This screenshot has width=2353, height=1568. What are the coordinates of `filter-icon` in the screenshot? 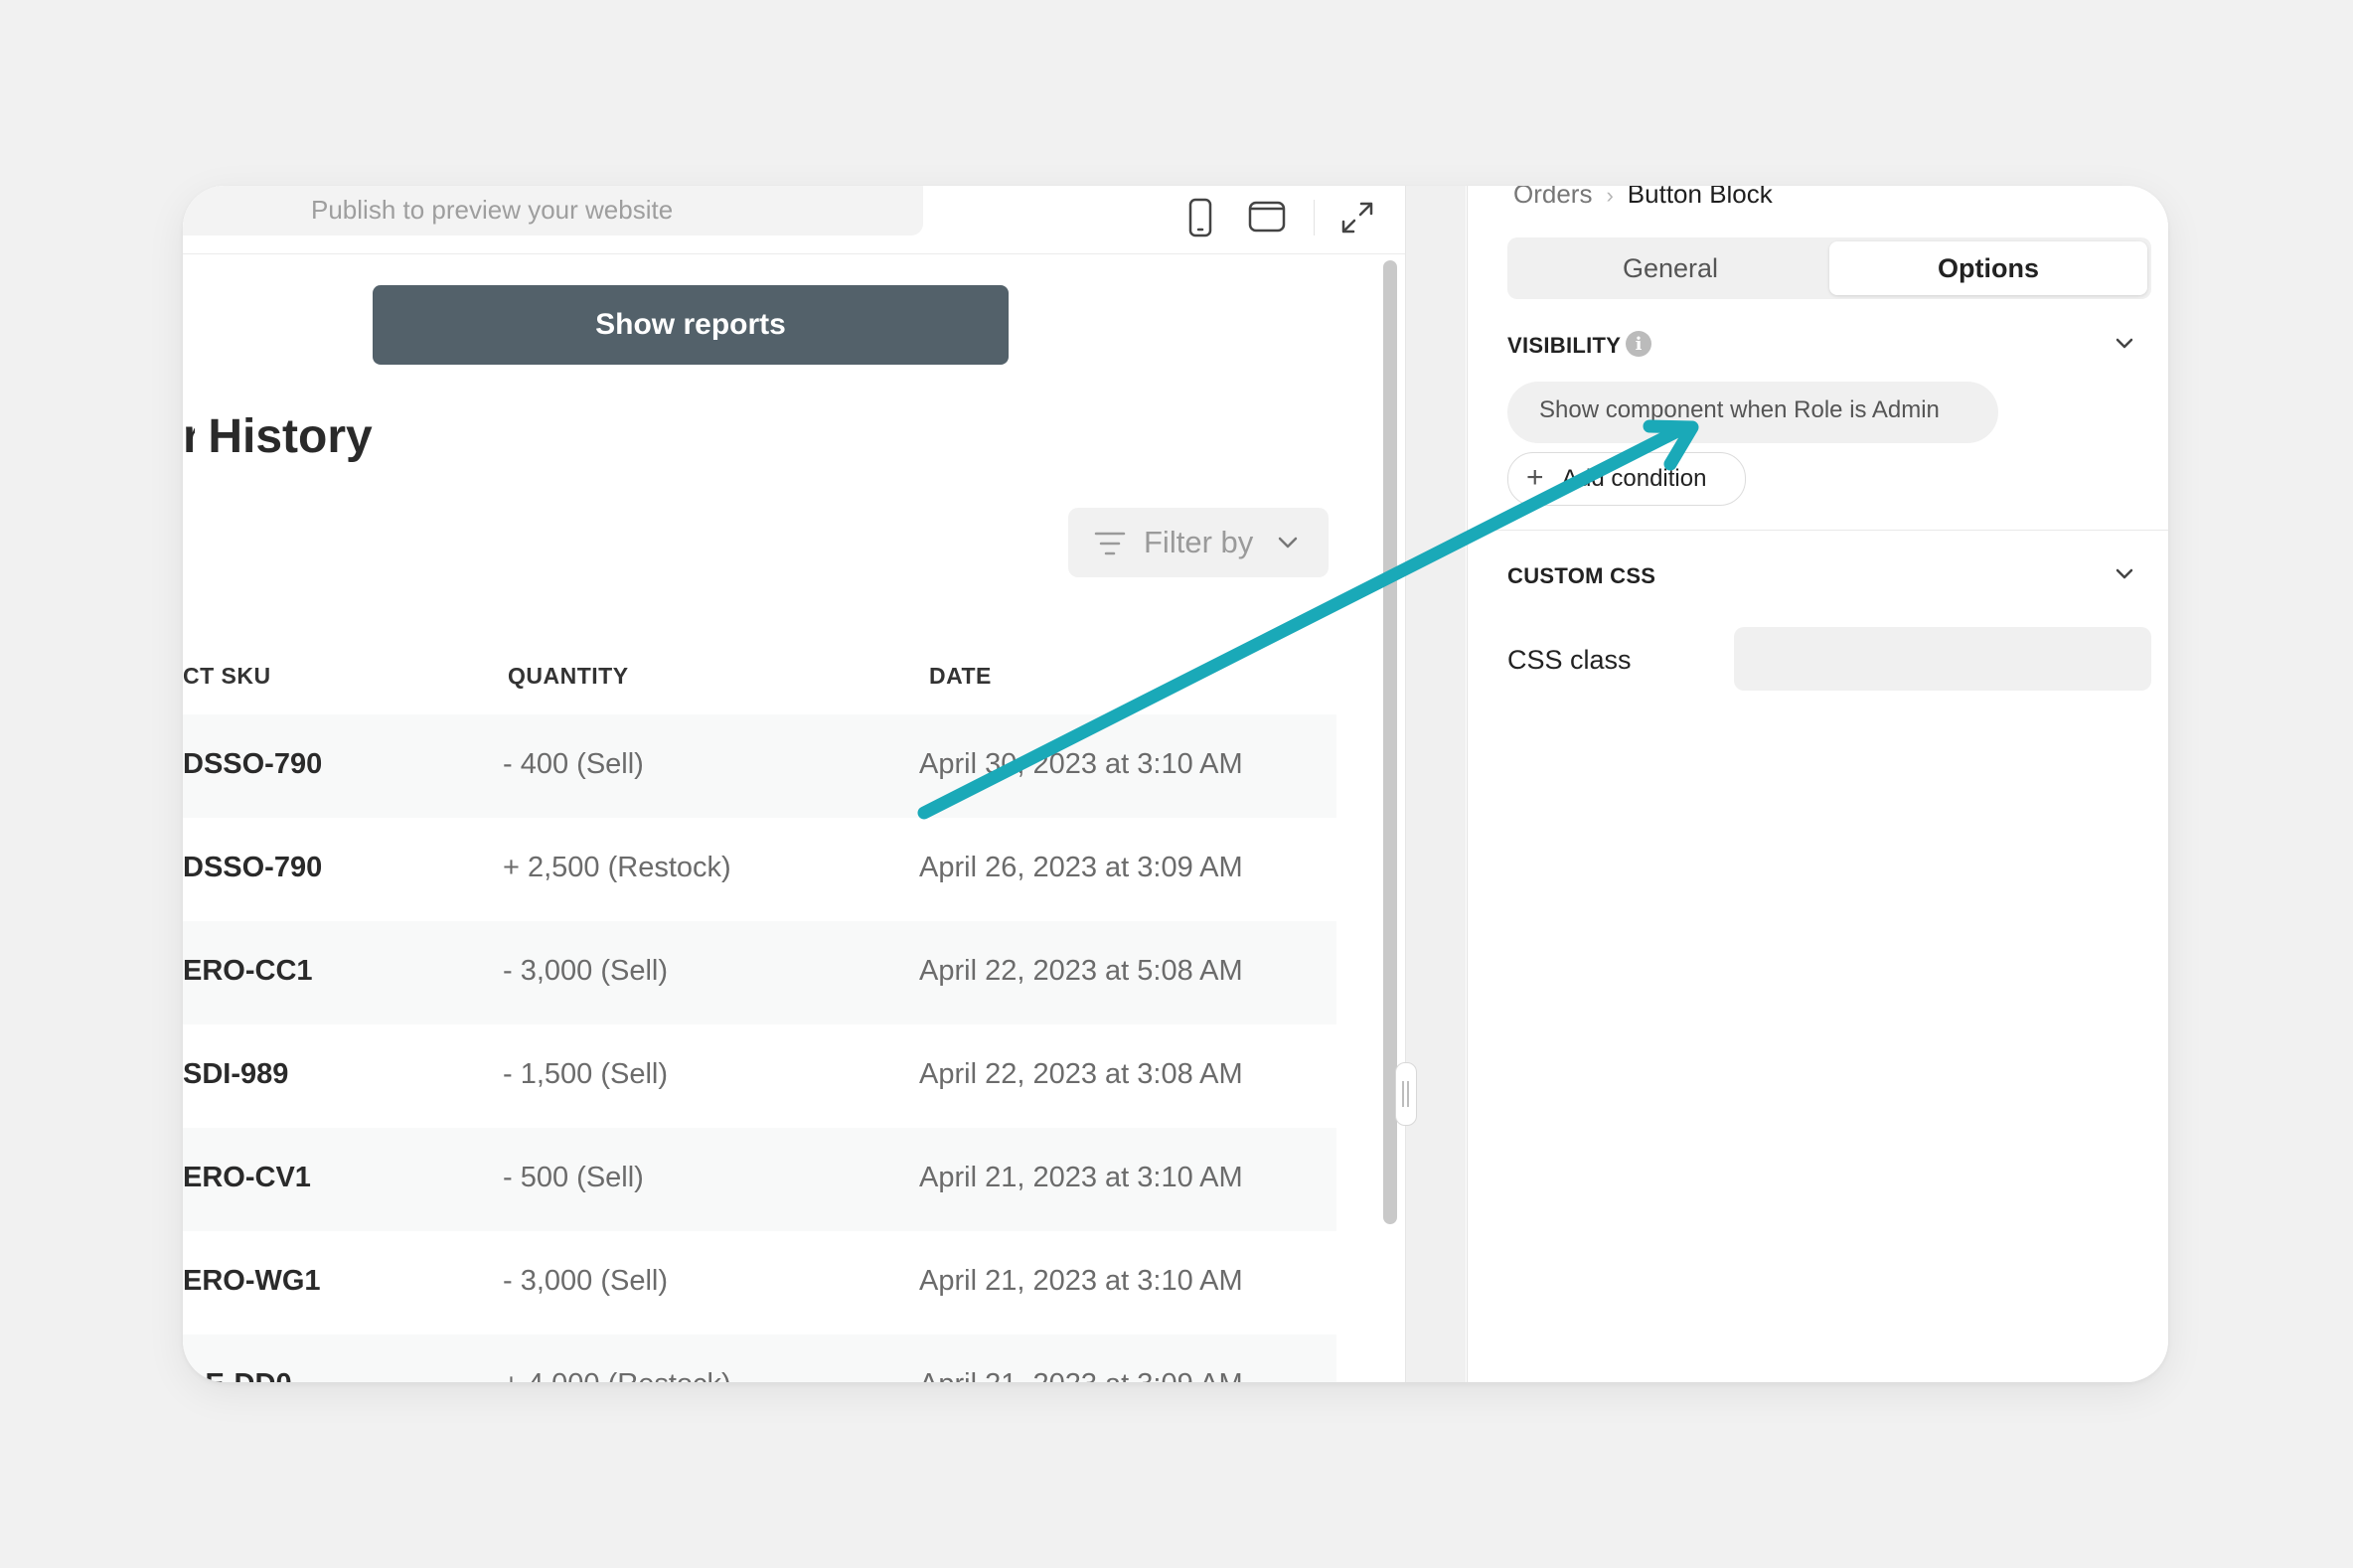 It's located at (1110, 544).